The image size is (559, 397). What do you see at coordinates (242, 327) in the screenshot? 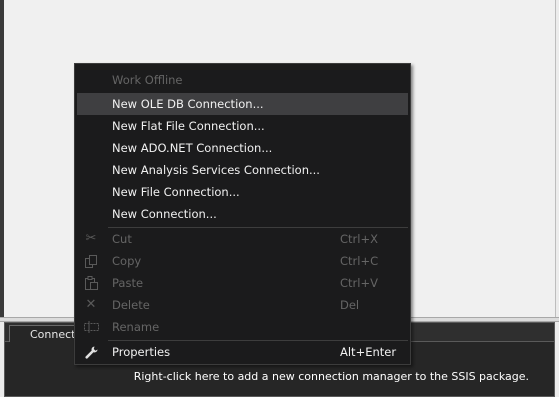
I see `menu-item-rename: Rename` at bounding box center [242, 327].